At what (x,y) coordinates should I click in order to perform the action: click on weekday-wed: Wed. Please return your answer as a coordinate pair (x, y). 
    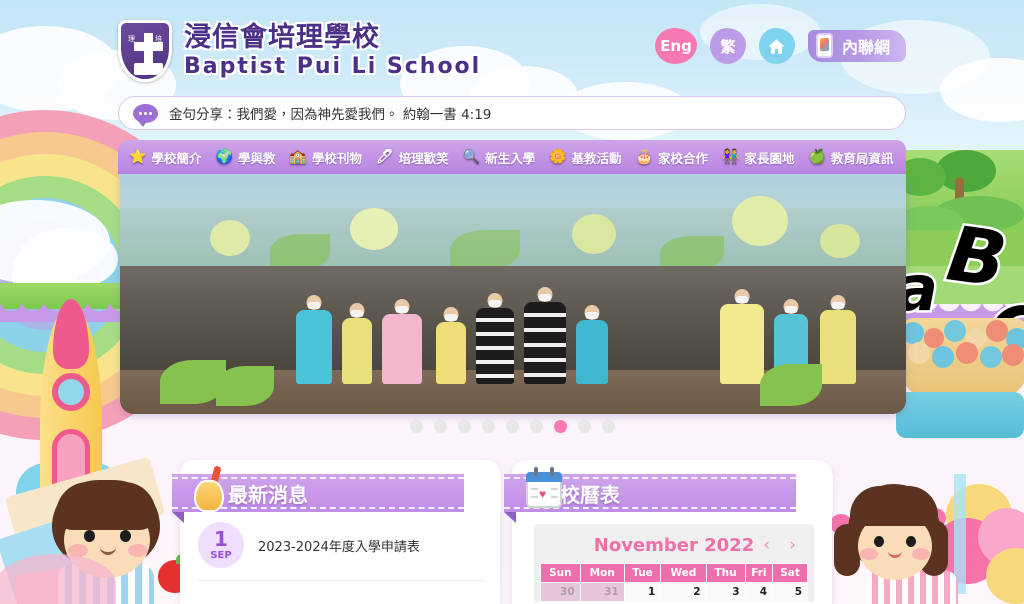
    Looking at the image, I should click on (683, 573).